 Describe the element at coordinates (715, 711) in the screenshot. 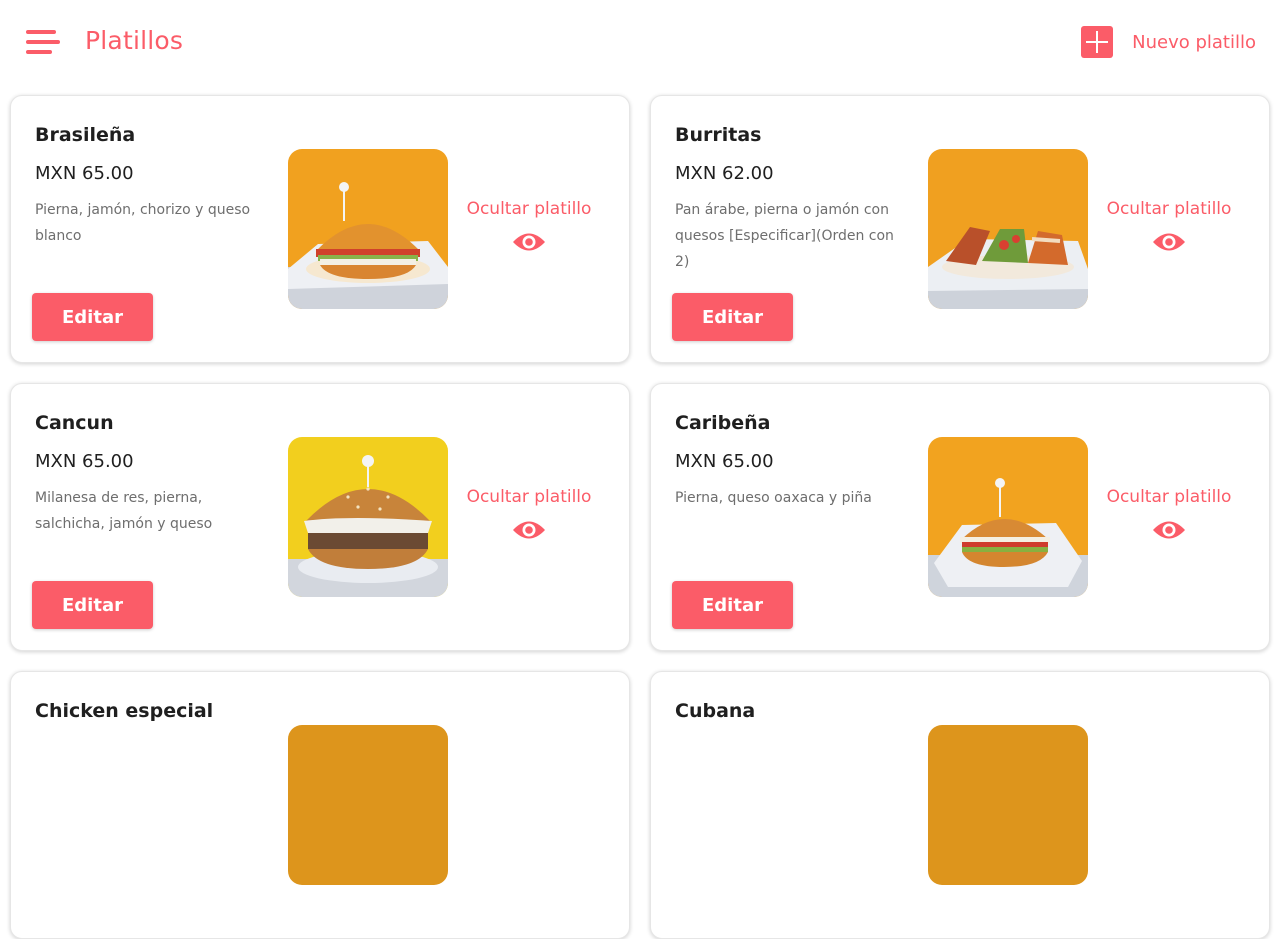

I see `dish-name: Cubana` at that location.